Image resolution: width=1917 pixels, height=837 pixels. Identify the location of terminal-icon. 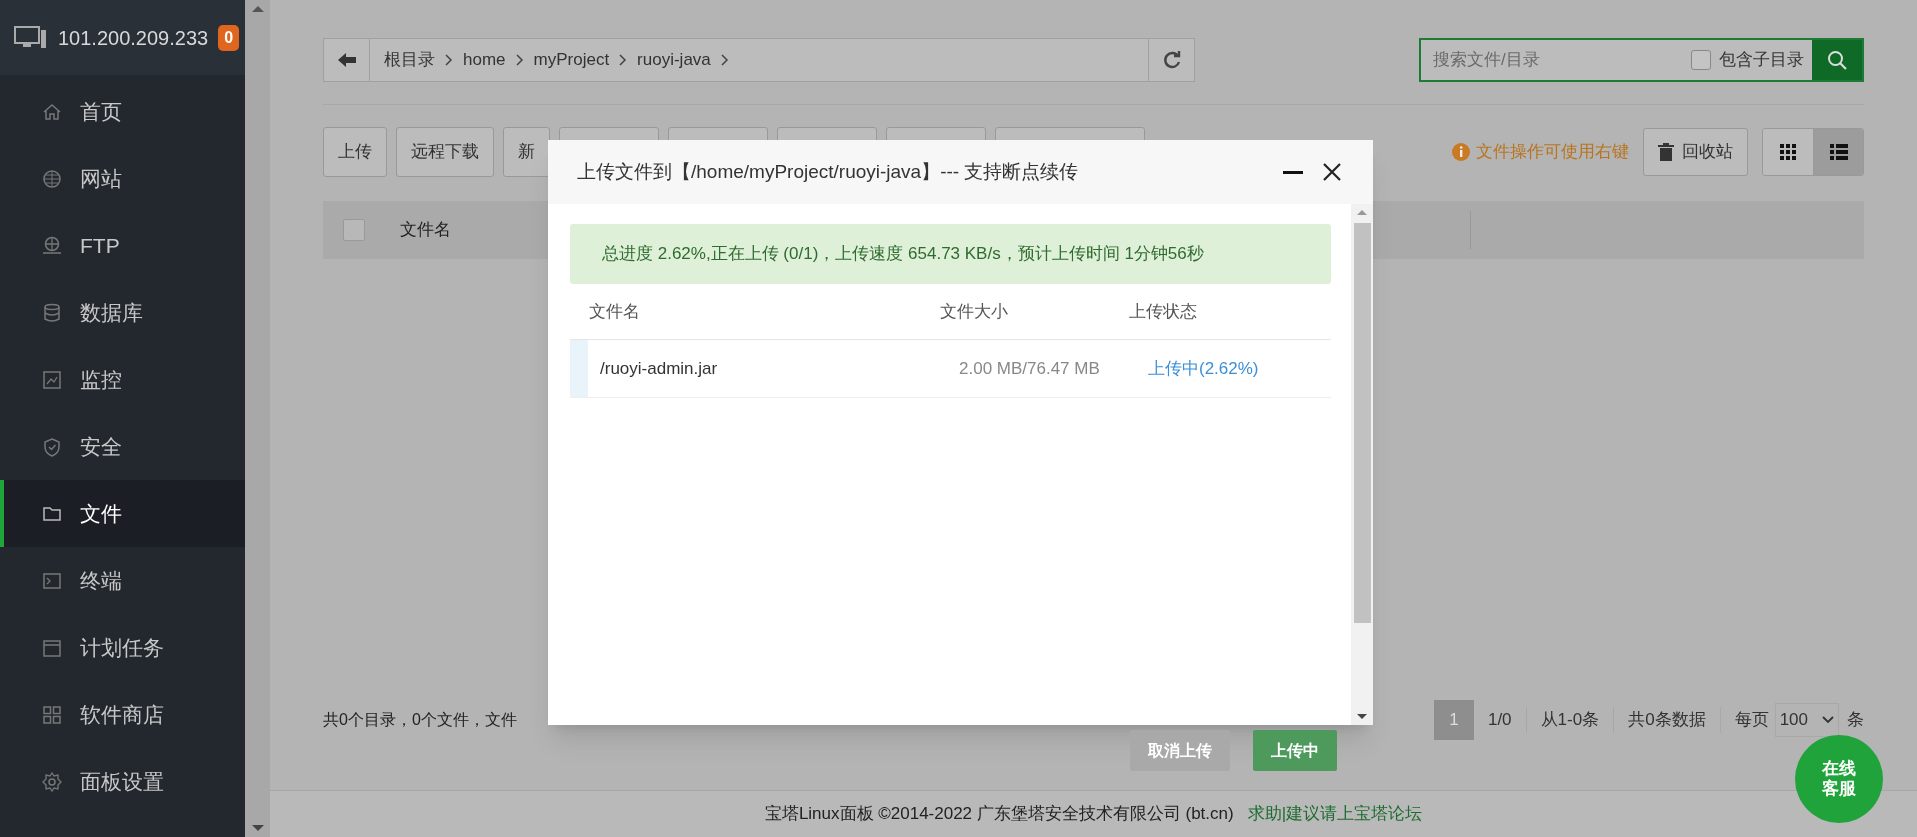
(52, 580).